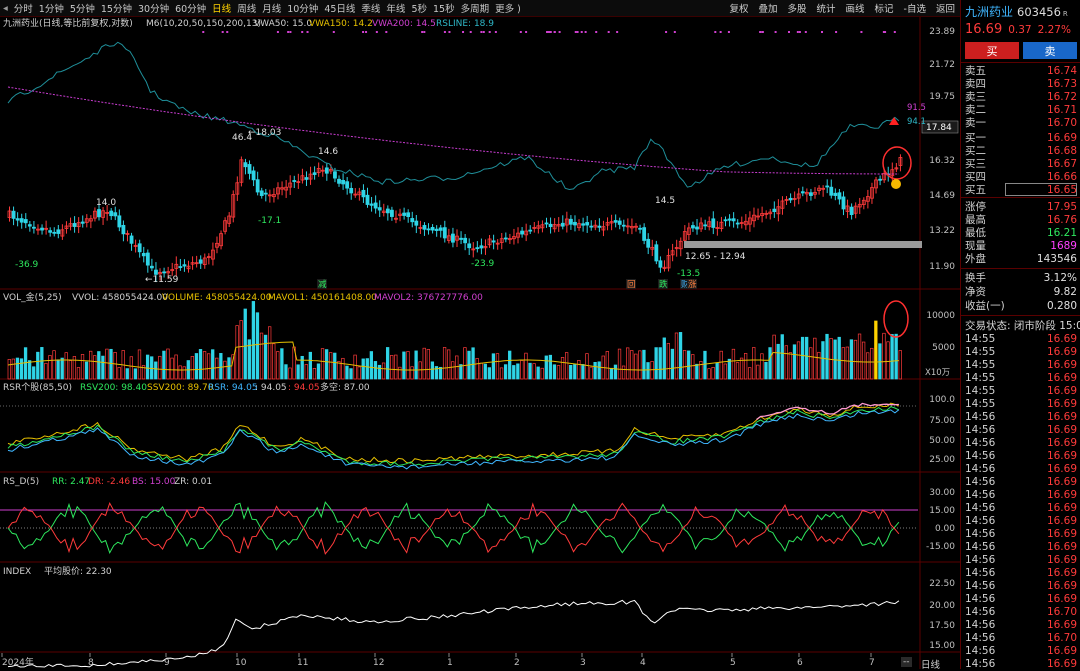 The width and height of the screenshot is (1080, 671). What do you see at coordinates (180, 388) in the screenshot?
I see `rsr-ssv: SSV200: 89.70` at bounding box center [180, 388].